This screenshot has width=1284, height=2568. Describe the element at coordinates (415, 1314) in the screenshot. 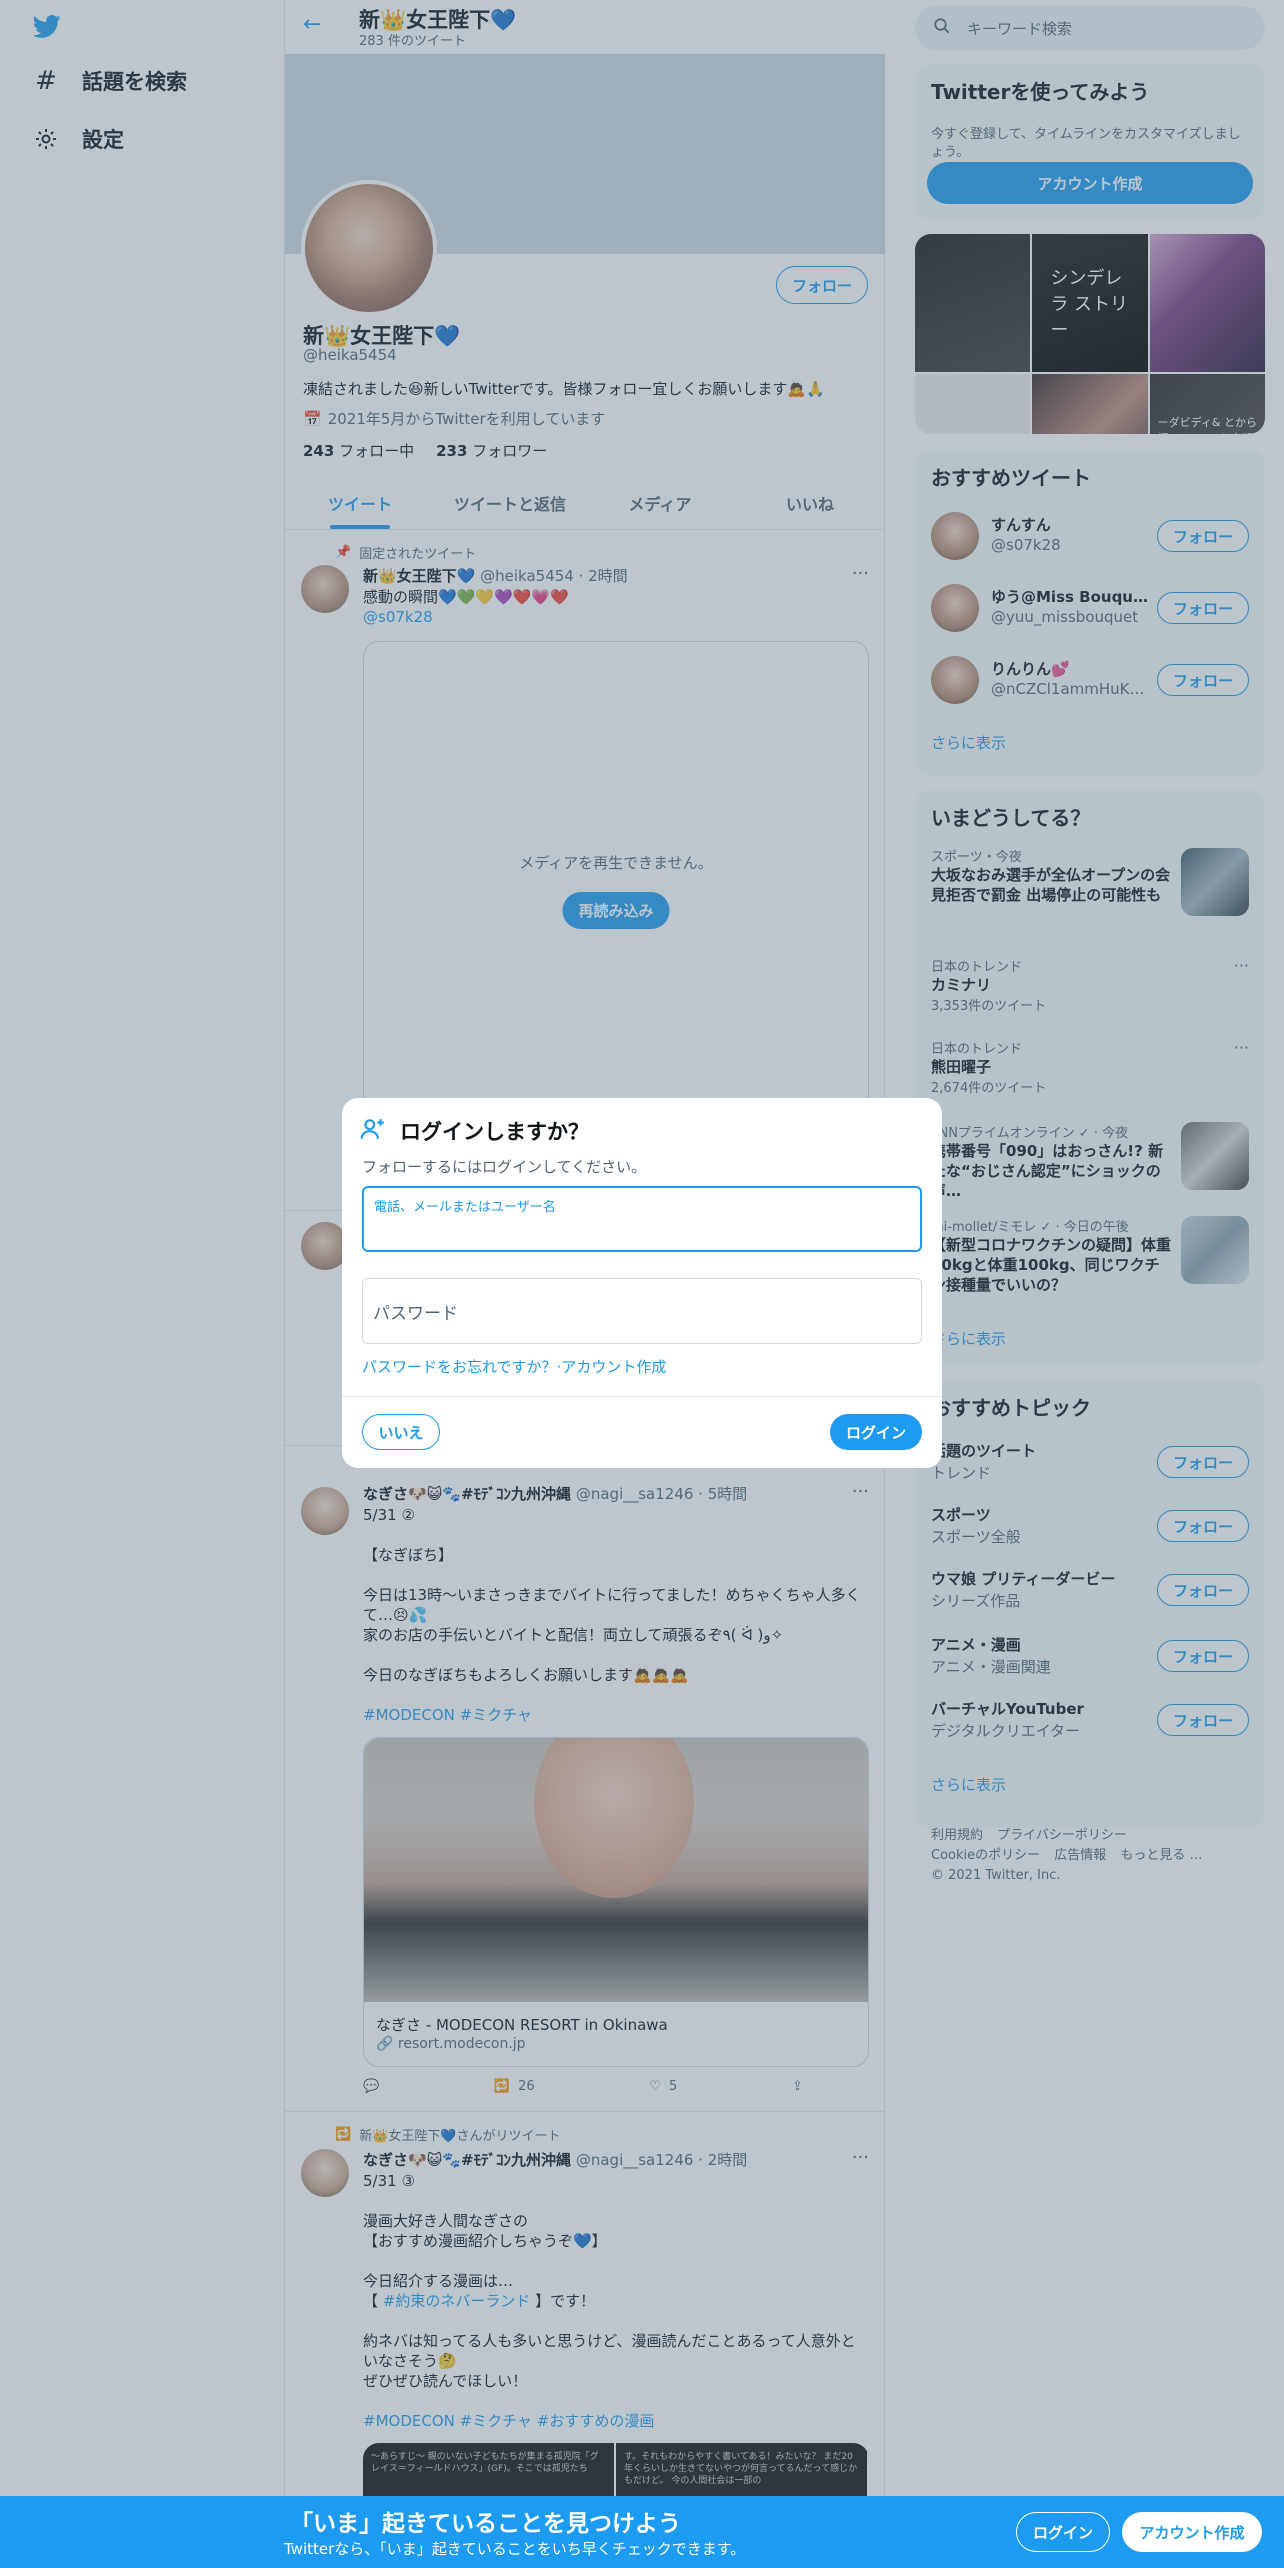

I see `password-placeholder: パスワード` at that location.